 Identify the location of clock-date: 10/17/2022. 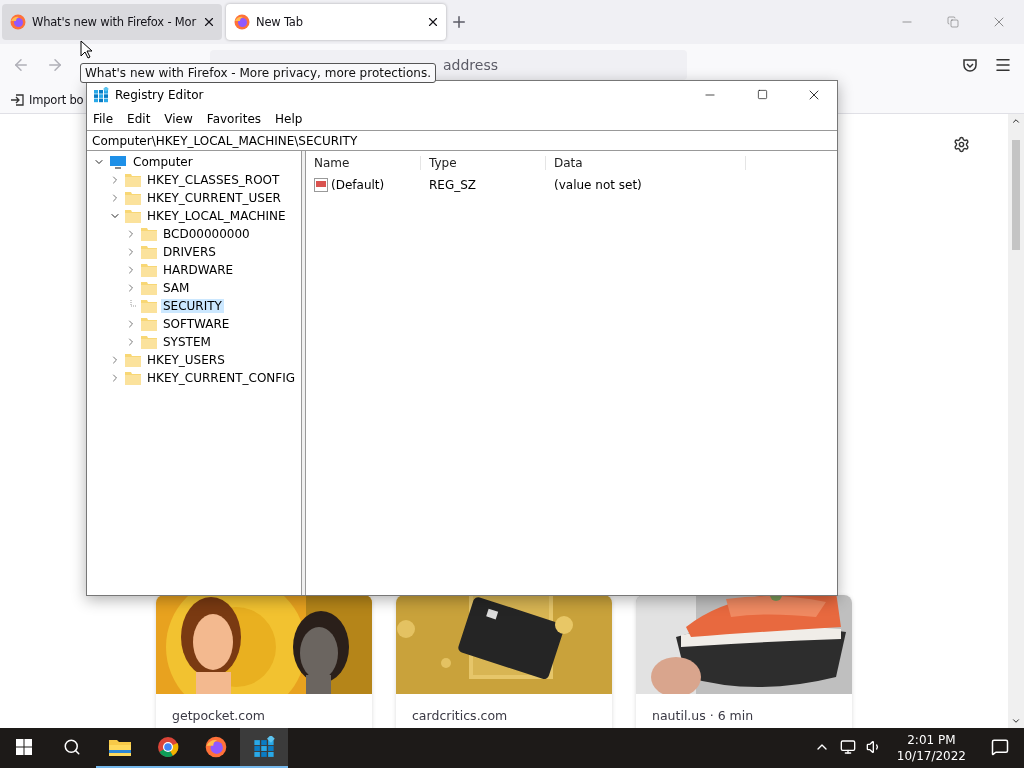
(931, 756).